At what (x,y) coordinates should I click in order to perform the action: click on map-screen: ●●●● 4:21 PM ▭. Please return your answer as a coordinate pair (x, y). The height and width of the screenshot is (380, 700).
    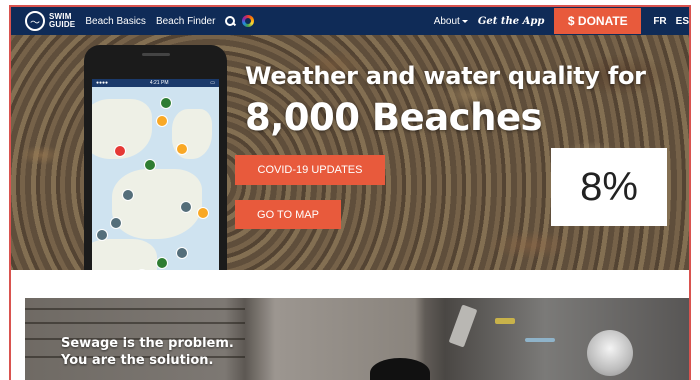
    Looking at the image, I should click on (155, 174).